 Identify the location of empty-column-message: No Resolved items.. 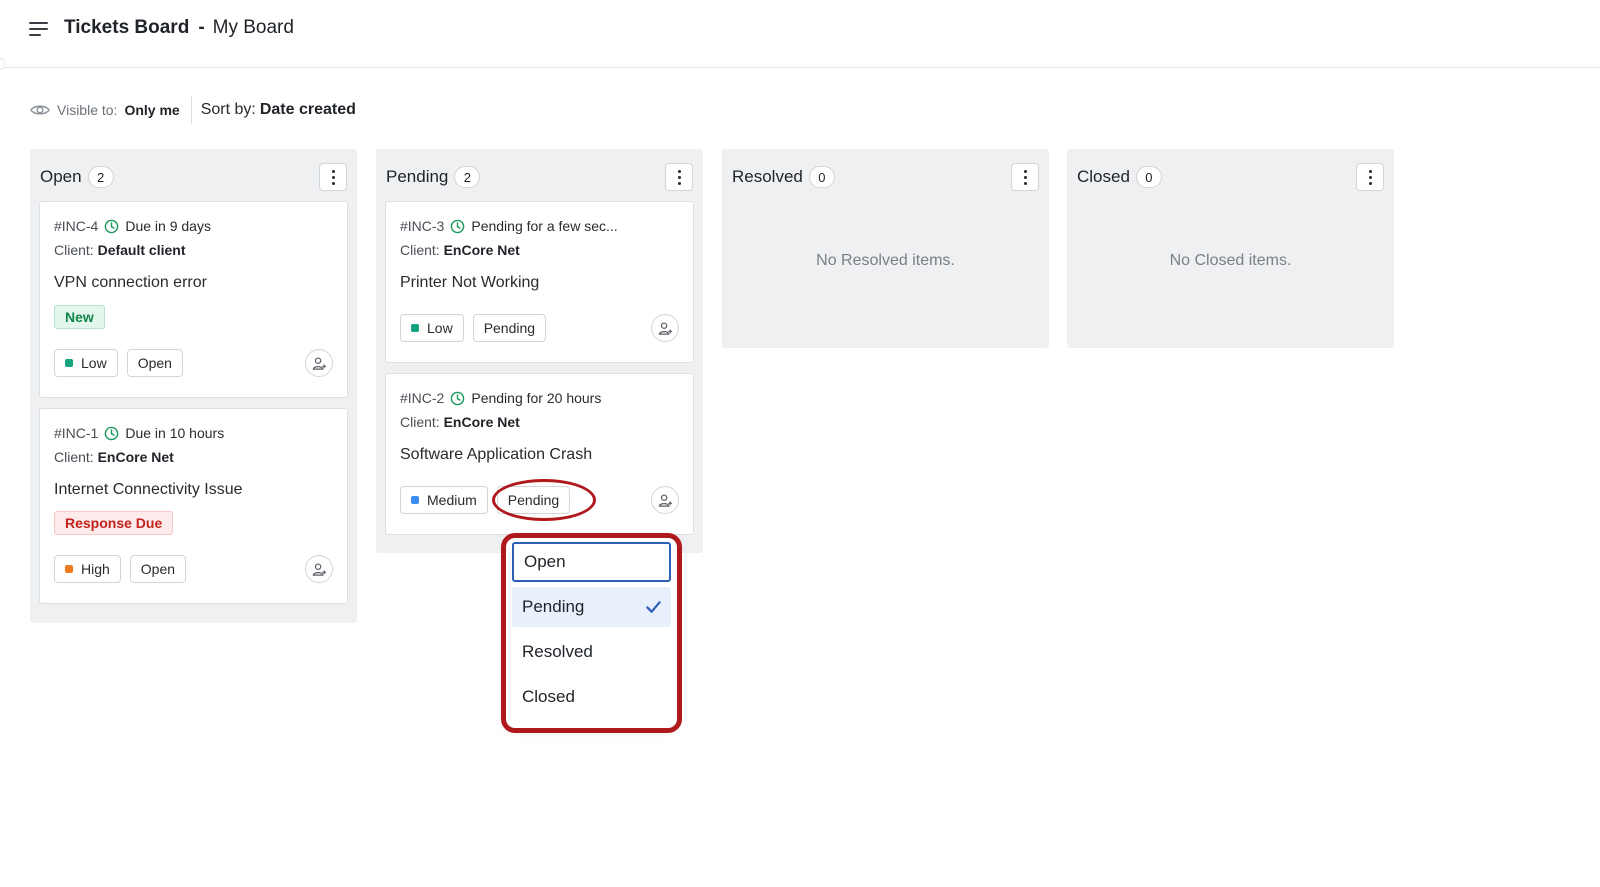
(885, 260).